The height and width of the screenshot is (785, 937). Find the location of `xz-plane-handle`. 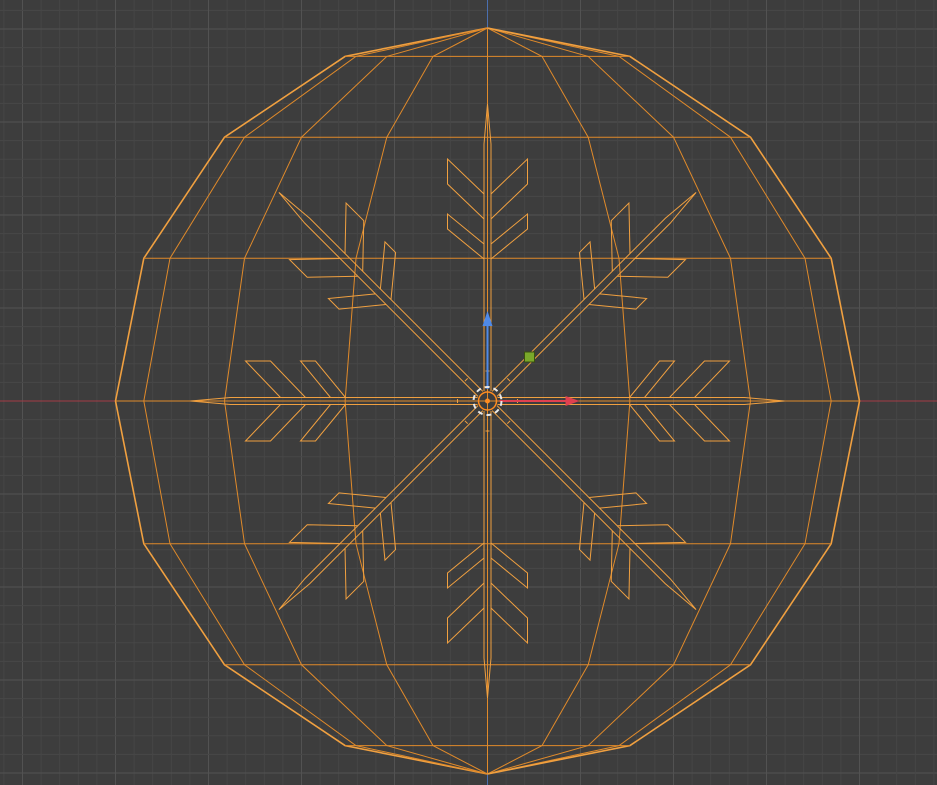

xz-plane-handle is located at coordinates (529, 357).